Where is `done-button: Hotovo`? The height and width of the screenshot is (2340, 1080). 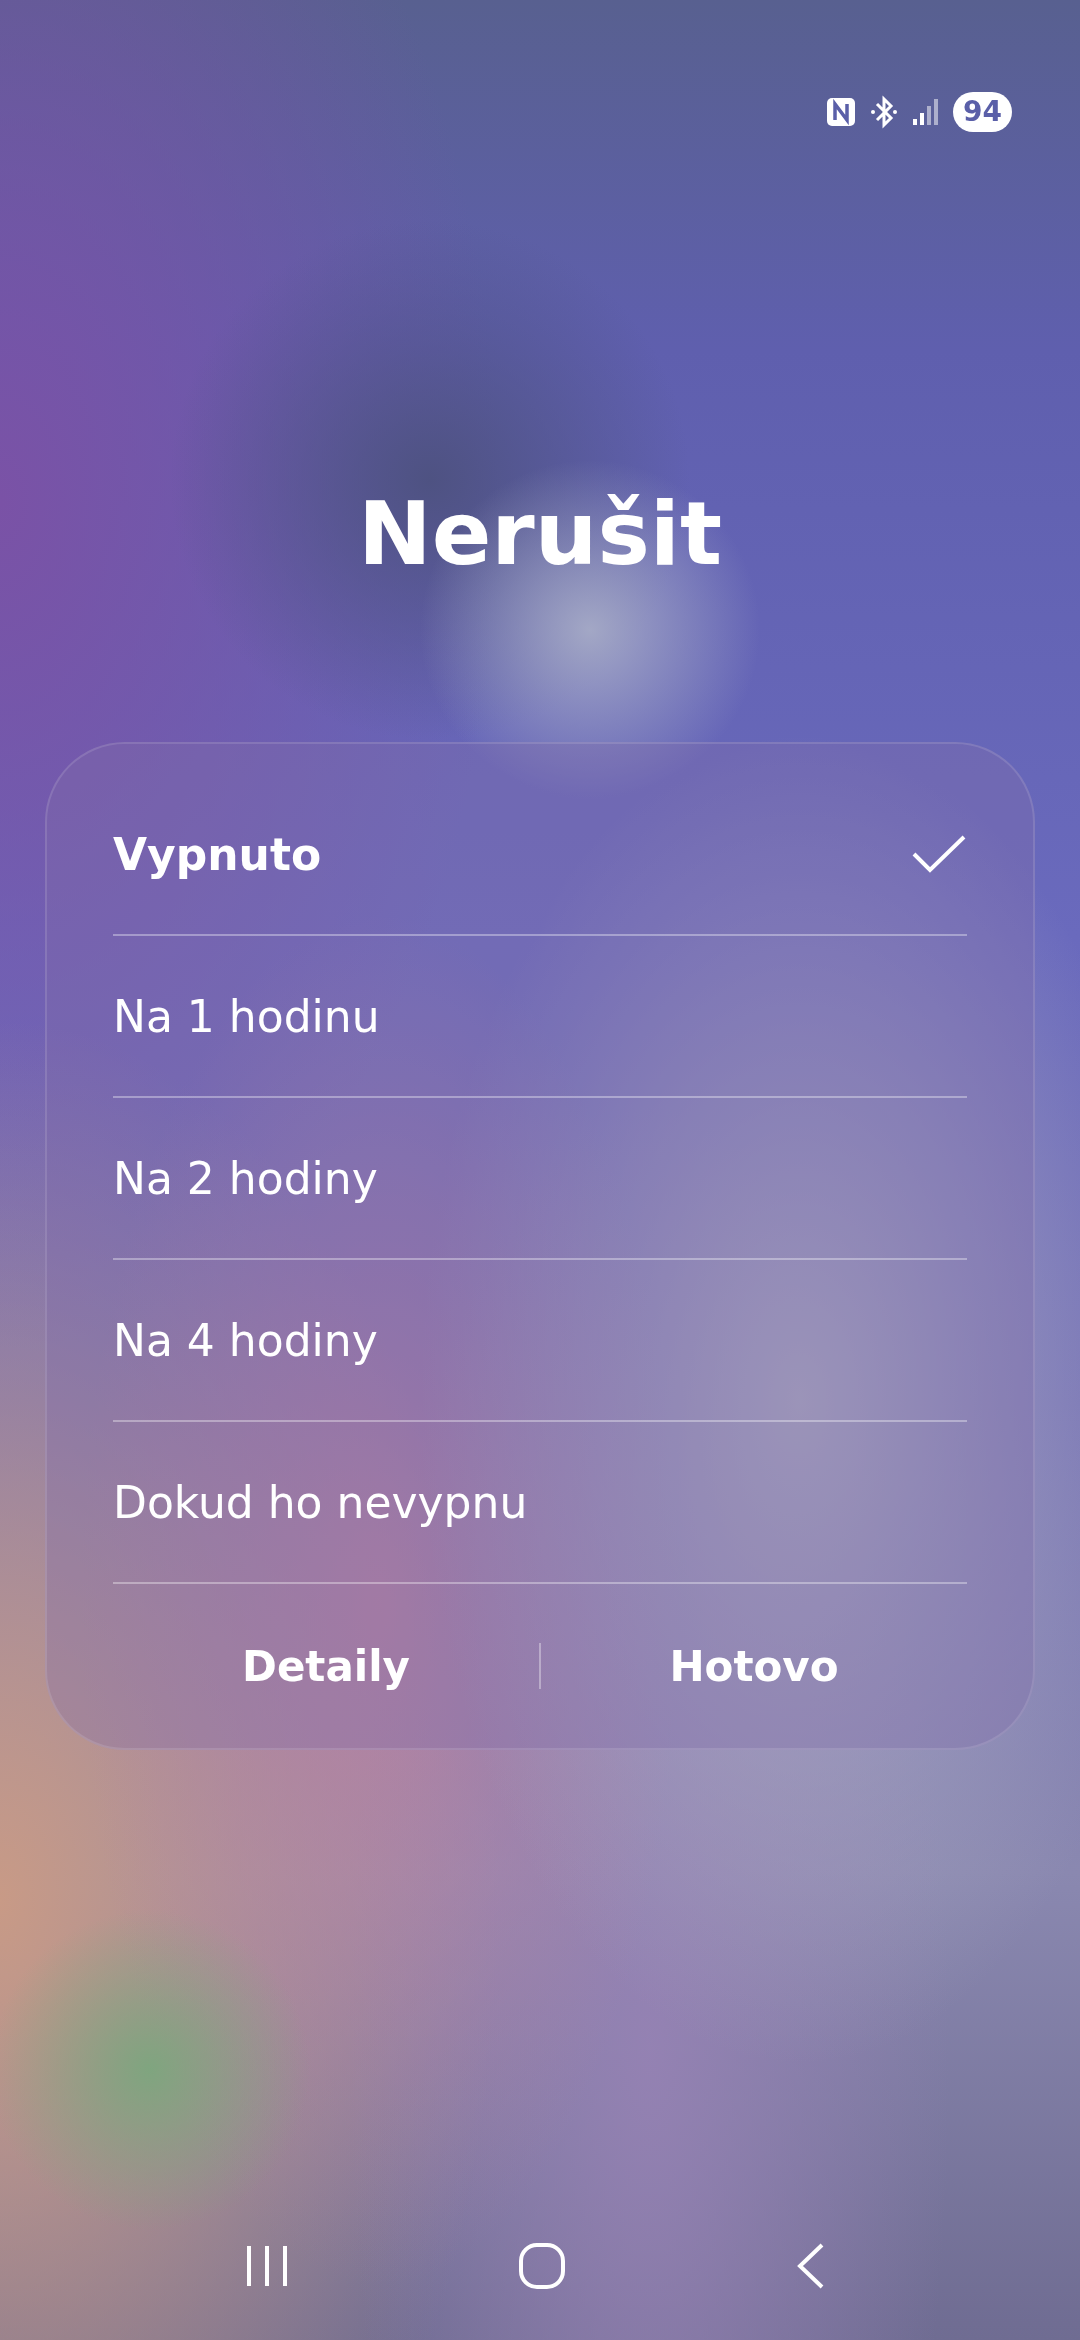 done-button: Hotovo is located at coordinates (754, 1666).